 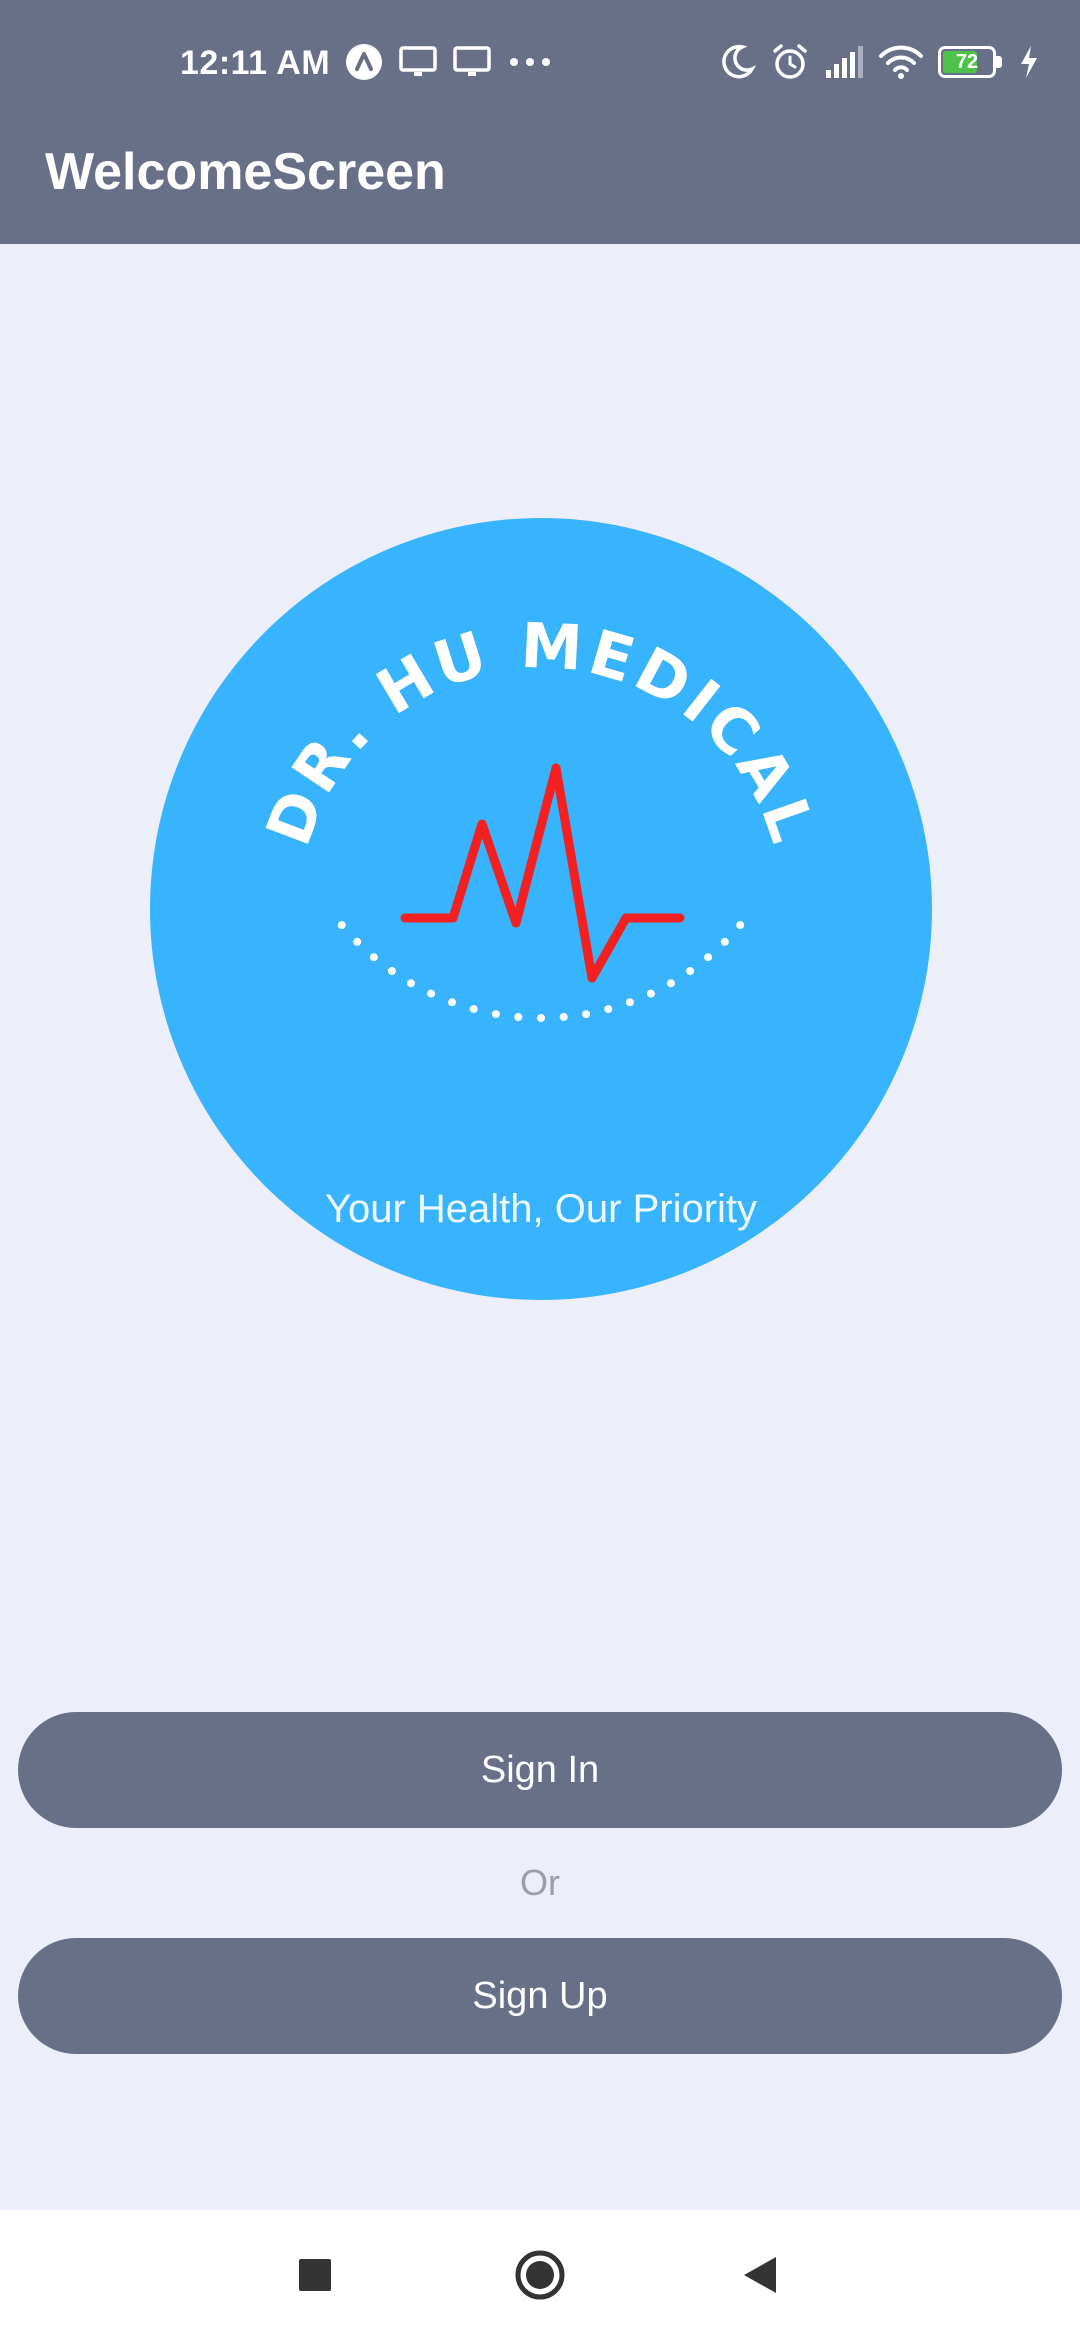 What do you see at coordinates (245, 172) in the screenshot?
I see `page-title: WelcomeScreen` at bounding box center [245, 172].